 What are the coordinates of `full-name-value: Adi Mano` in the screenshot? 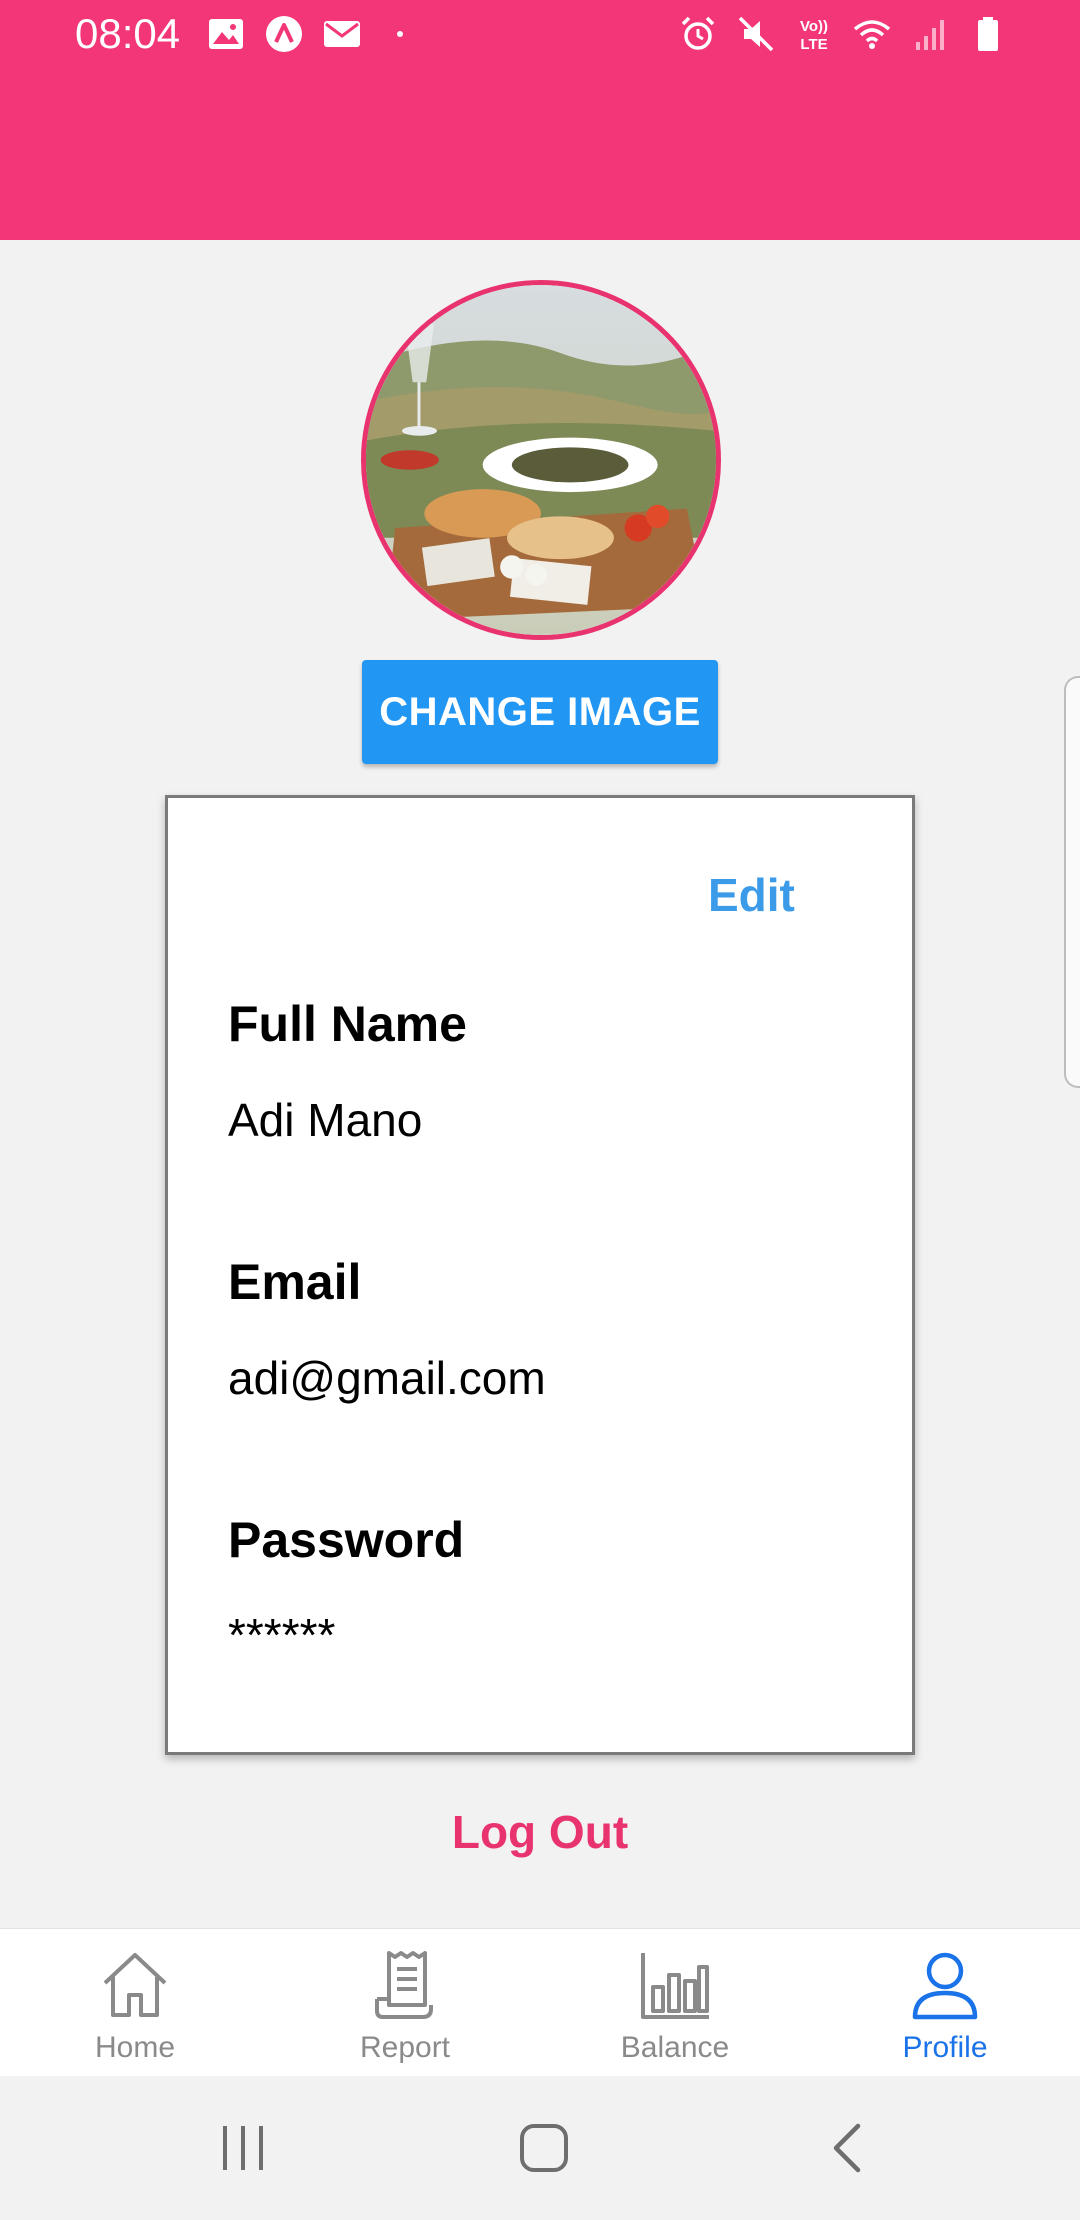 It's located at (325, 1120).